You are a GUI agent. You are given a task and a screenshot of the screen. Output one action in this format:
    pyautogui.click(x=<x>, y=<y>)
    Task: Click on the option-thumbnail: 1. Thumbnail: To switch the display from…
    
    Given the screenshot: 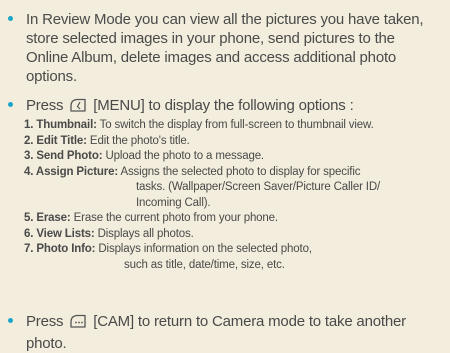 What is the action you would take?
    pyautogui.click(x=237, y=126)
    